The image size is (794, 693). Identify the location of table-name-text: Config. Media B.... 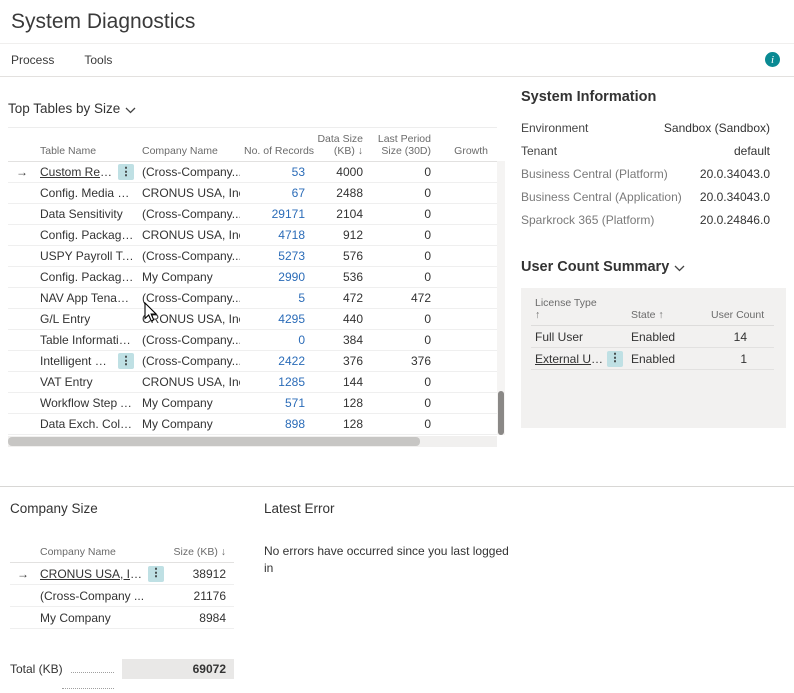
(87, 193).